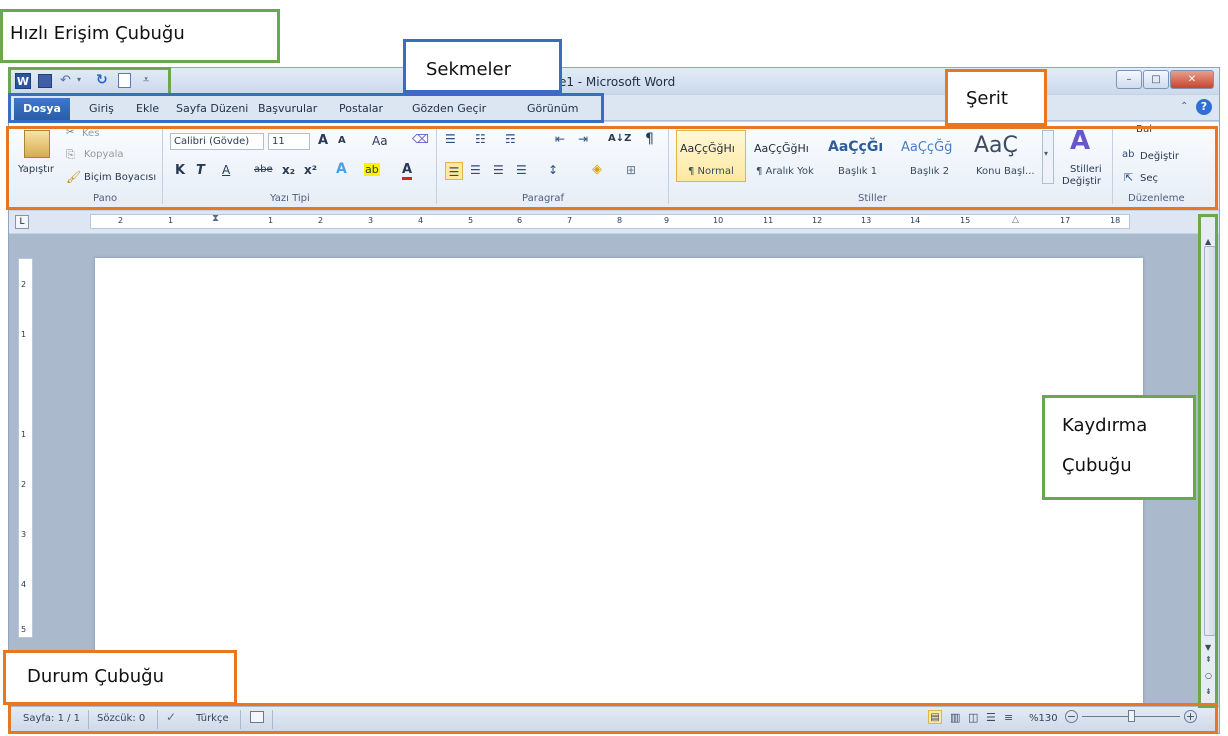 The width and height of the screenshot is (1228, 736). Describe the element at coordinates (1204, 107) in the screenshot. I see `help-icon: ?` at that location.